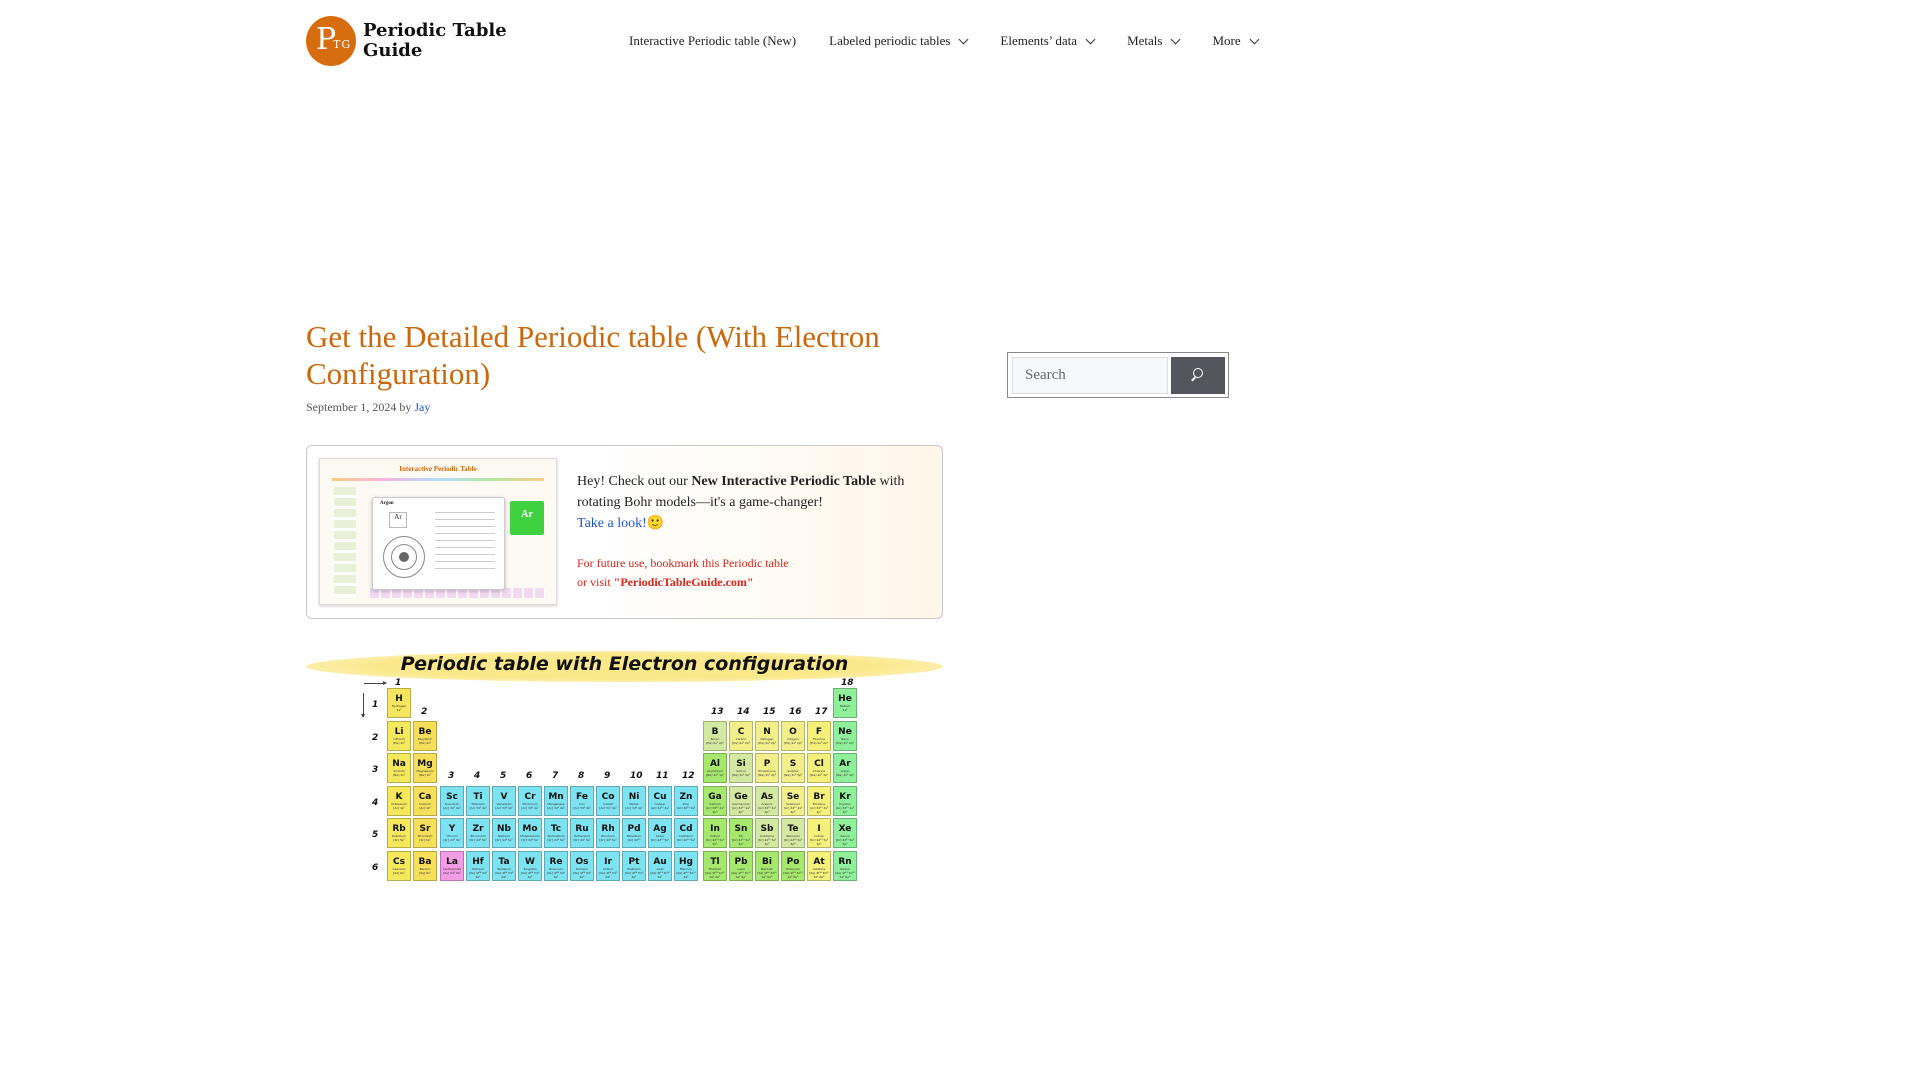 The width and height of the screenshot is (1920, 1080). I want to click on element-symbol: B, so click(715, 731).